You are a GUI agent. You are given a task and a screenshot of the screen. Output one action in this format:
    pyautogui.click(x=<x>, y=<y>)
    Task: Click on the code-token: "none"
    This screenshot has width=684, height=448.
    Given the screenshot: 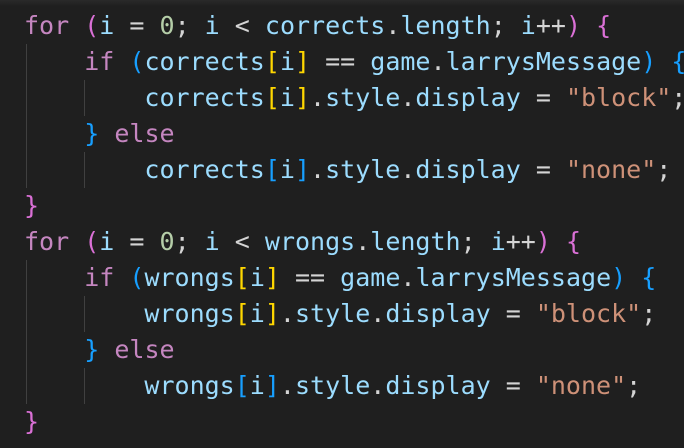 What is the action you would take?
    pyautogui.click(x=581, y=385)
    